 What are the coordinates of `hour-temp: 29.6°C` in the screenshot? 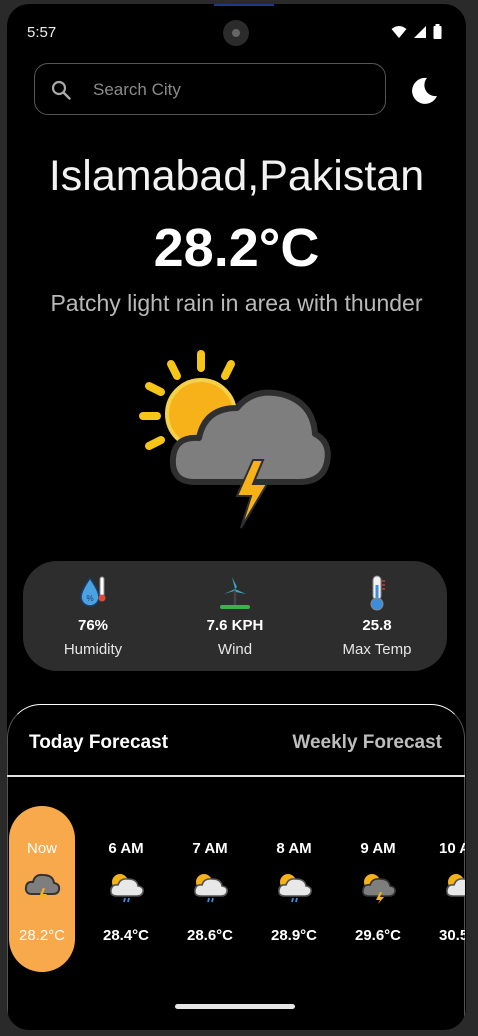 It's located at (378, 935).